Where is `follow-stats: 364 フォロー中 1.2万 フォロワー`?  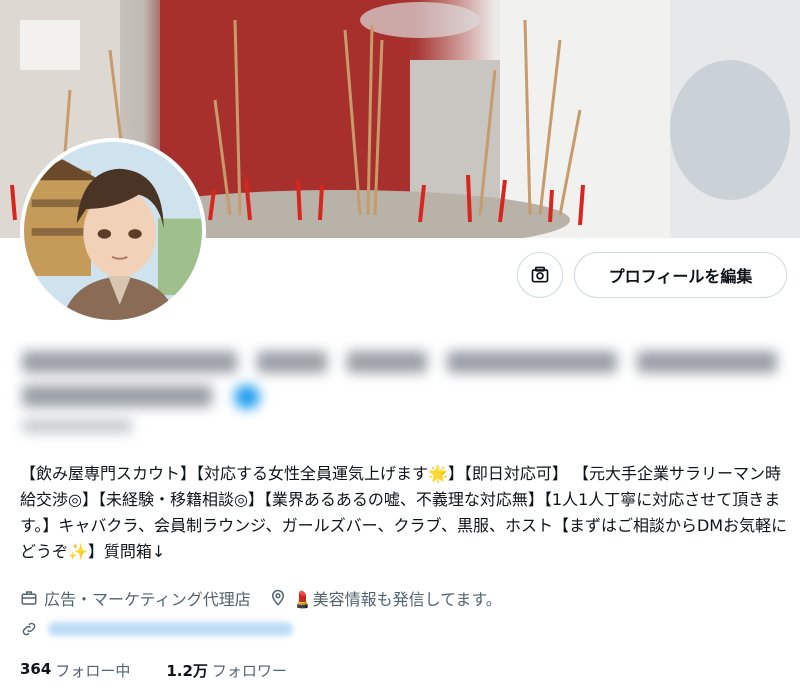
follow-stats: 364 フォロー中 1.2万 フォロワー is located at coordinates (171, 670).